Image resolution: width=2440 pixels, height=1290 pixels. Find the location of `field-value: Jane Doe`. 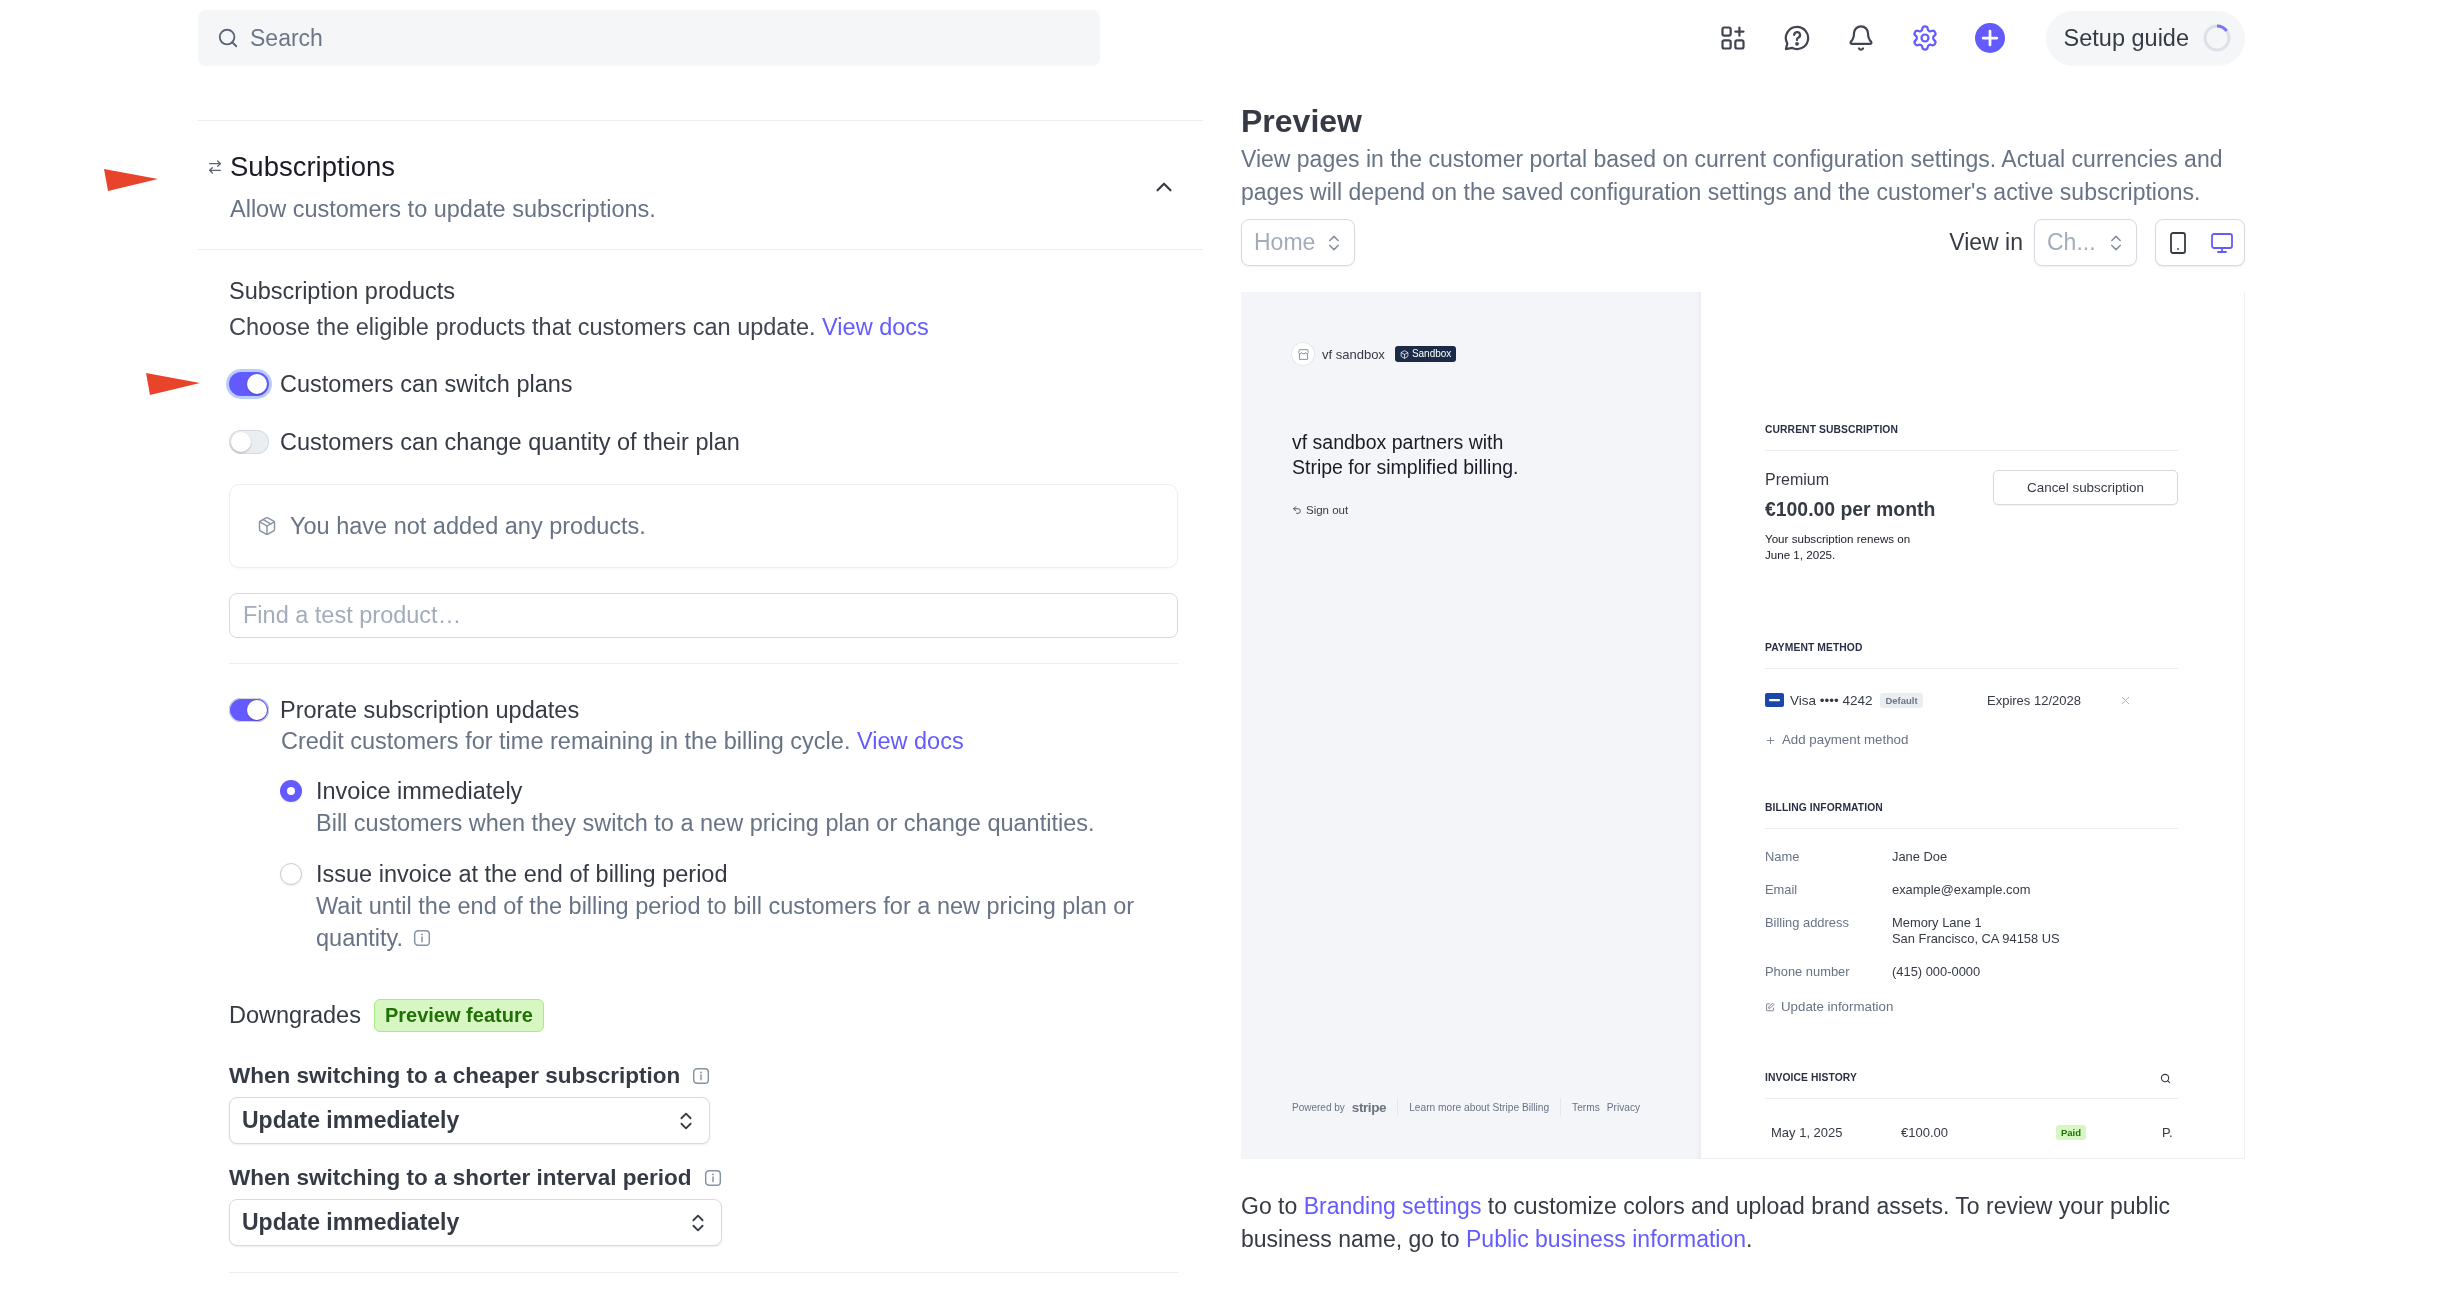

field-value: Jane Doe is located at coordinates (1920, 857).